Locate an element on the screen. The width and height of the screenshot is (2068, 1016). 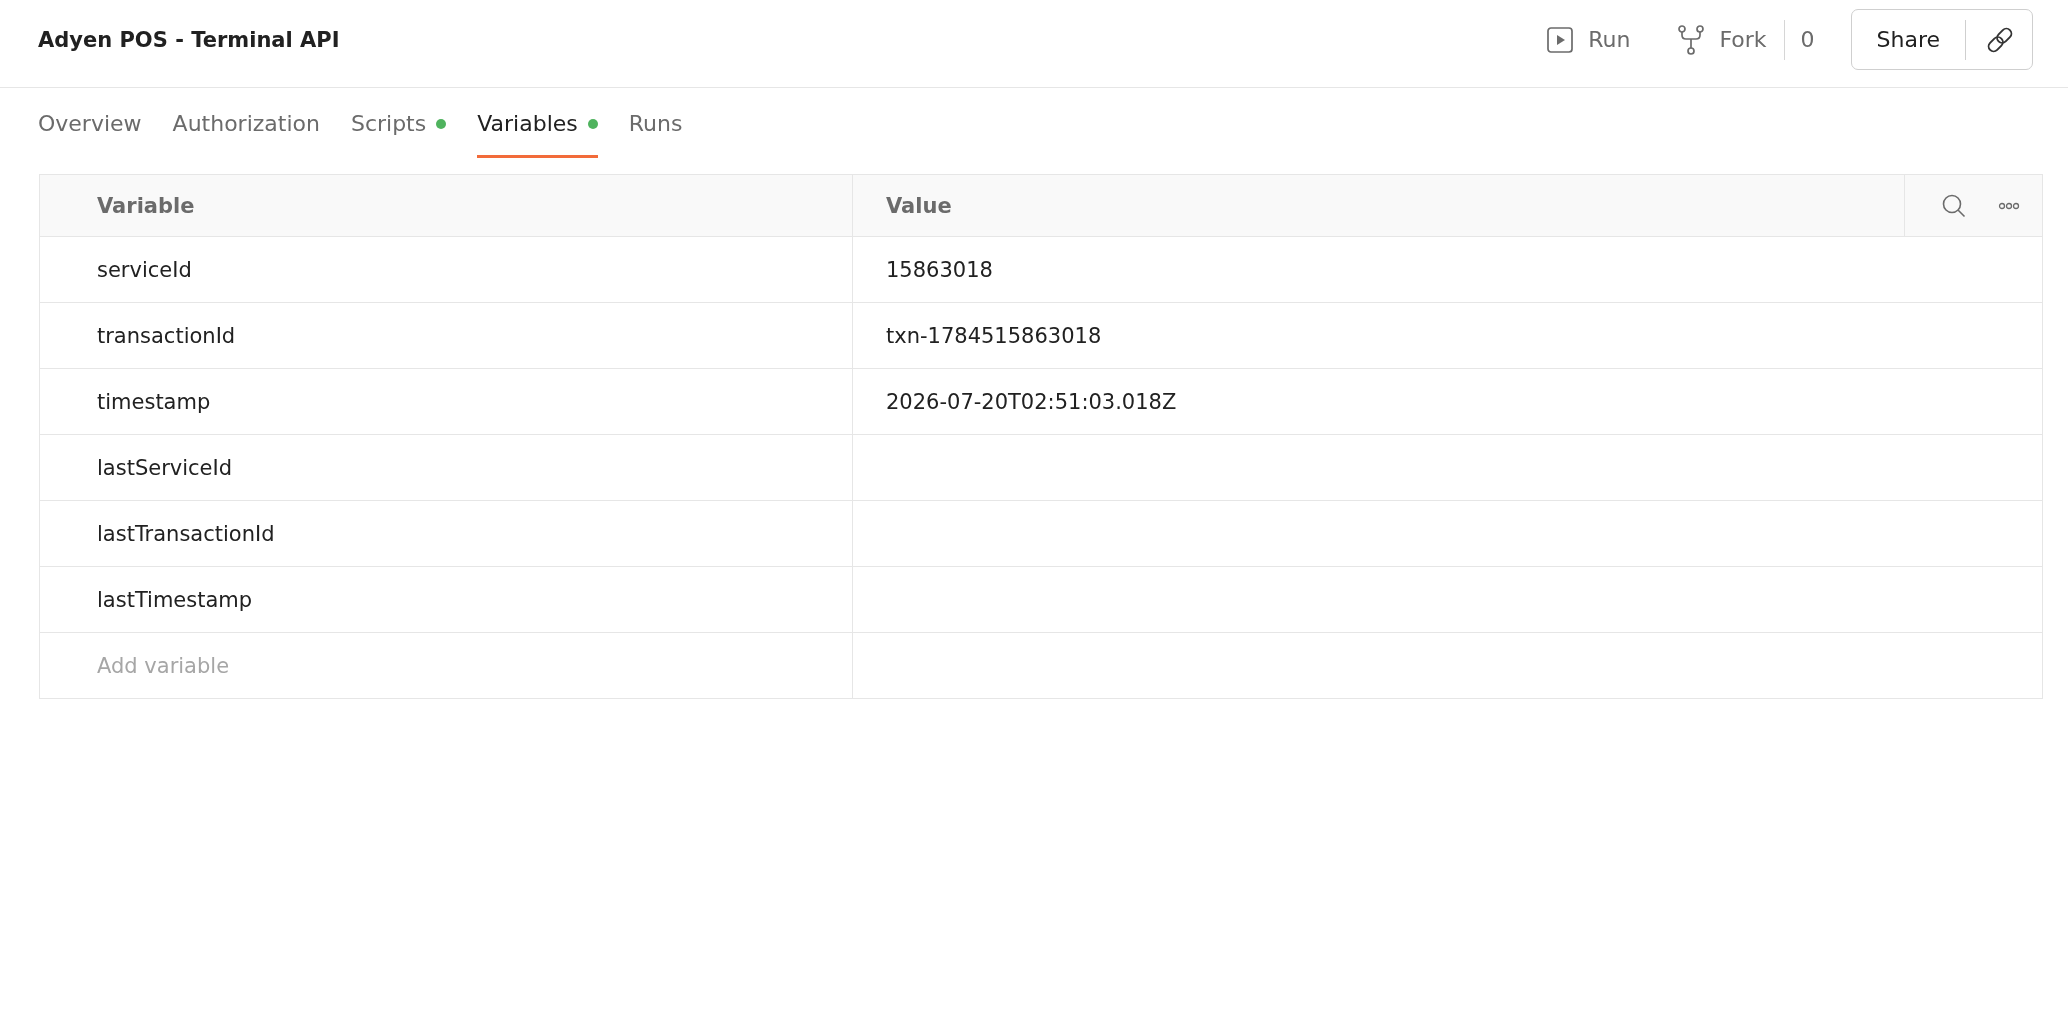
tab: Scripts is located at coordinates (398, 133).